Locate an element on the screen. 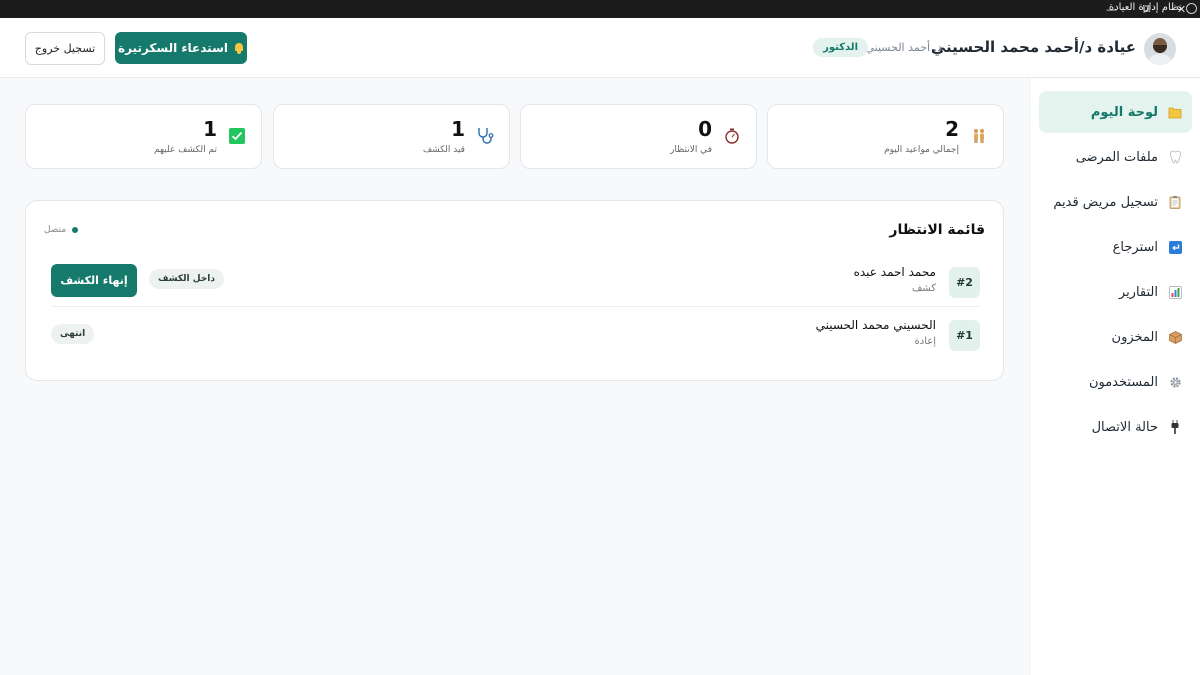  sidebar-item-connection-status: حالة الاتصال is located at coordinates (1115, 427).